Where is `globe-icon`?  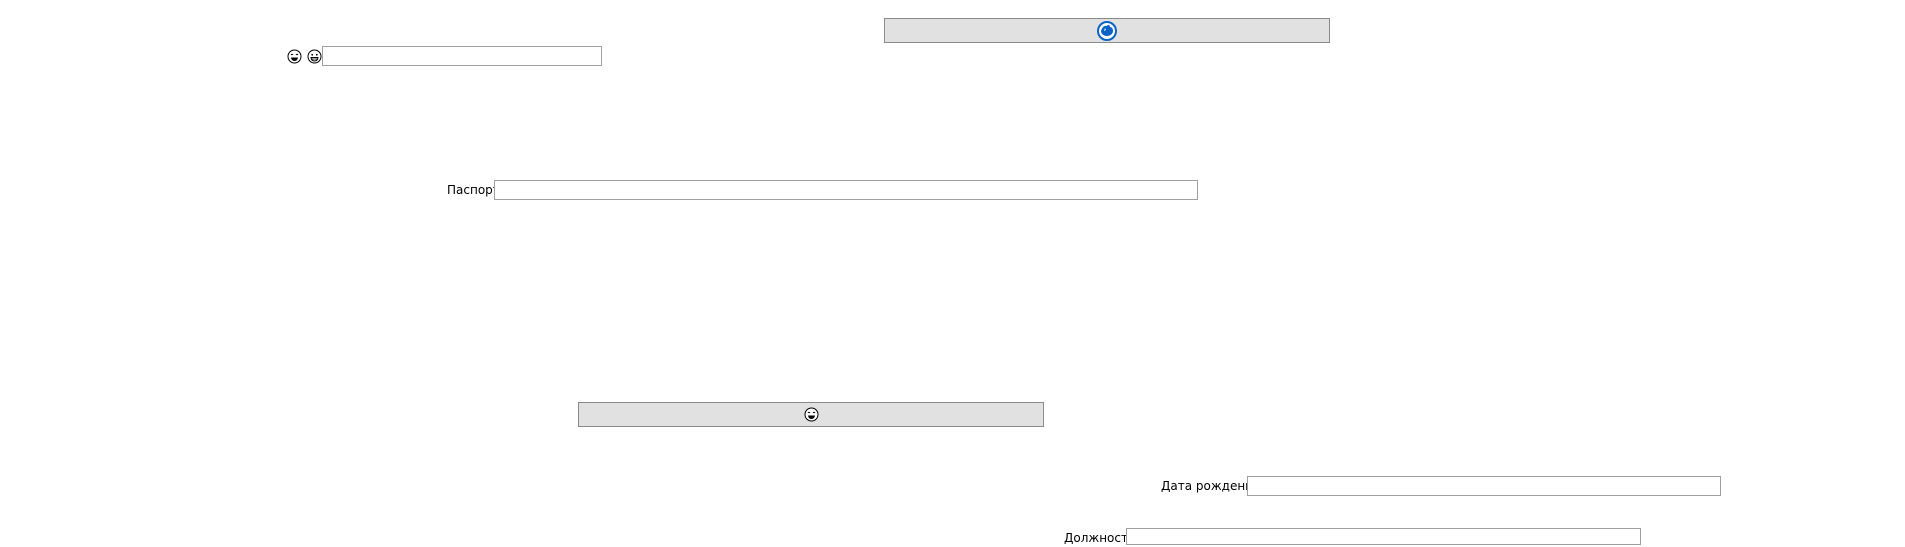
globe-icon is located at coordinates (1107, 30).